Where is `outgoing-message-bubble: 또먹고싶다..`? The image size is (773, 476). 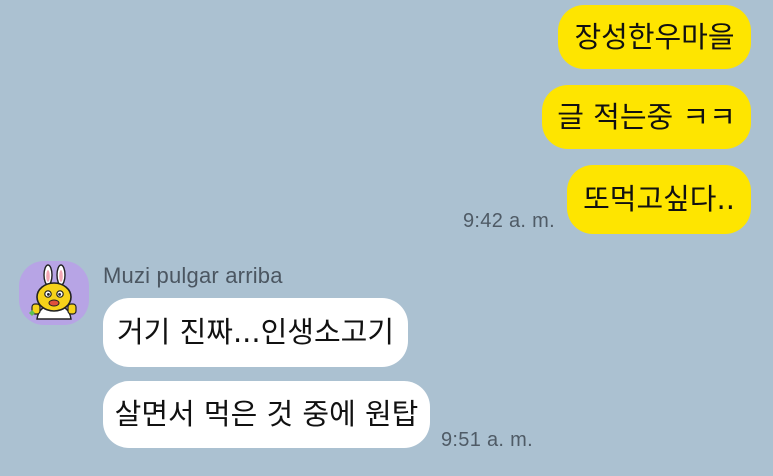
outgoing-message-bubble: 또먹고싶다.. is located at coordinates (659, 199).